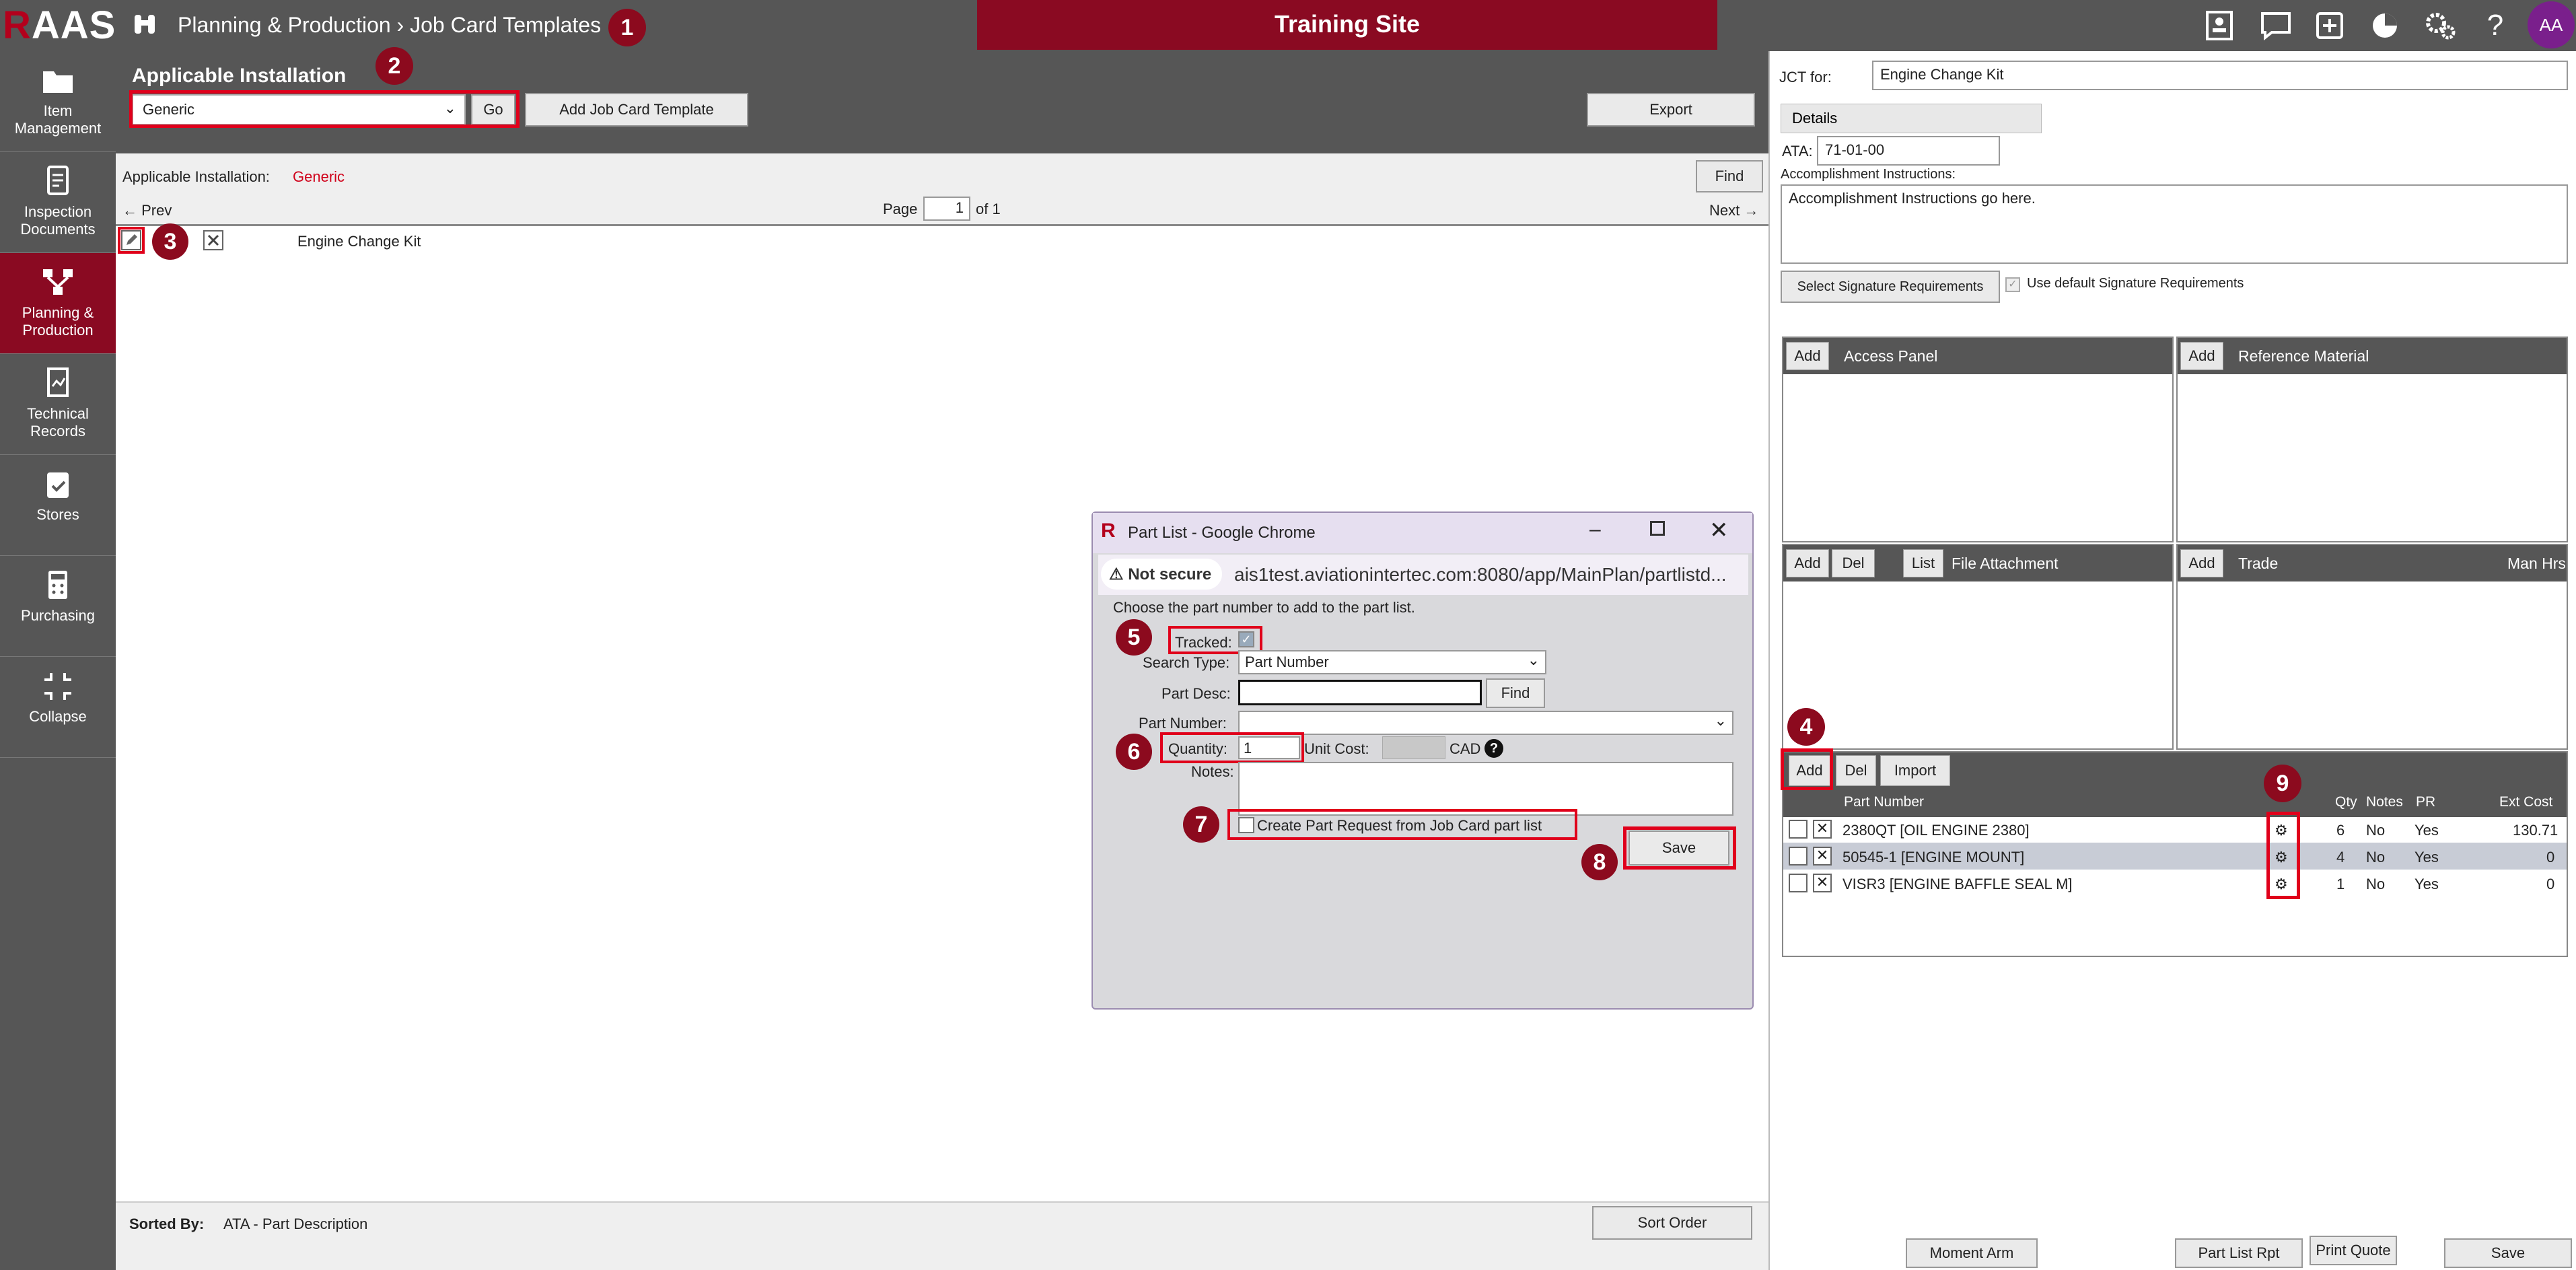 The width and height of the screenshot is (2576, 1270). I want to click on sidebar-item-stores: Stores, so click(58, 505).